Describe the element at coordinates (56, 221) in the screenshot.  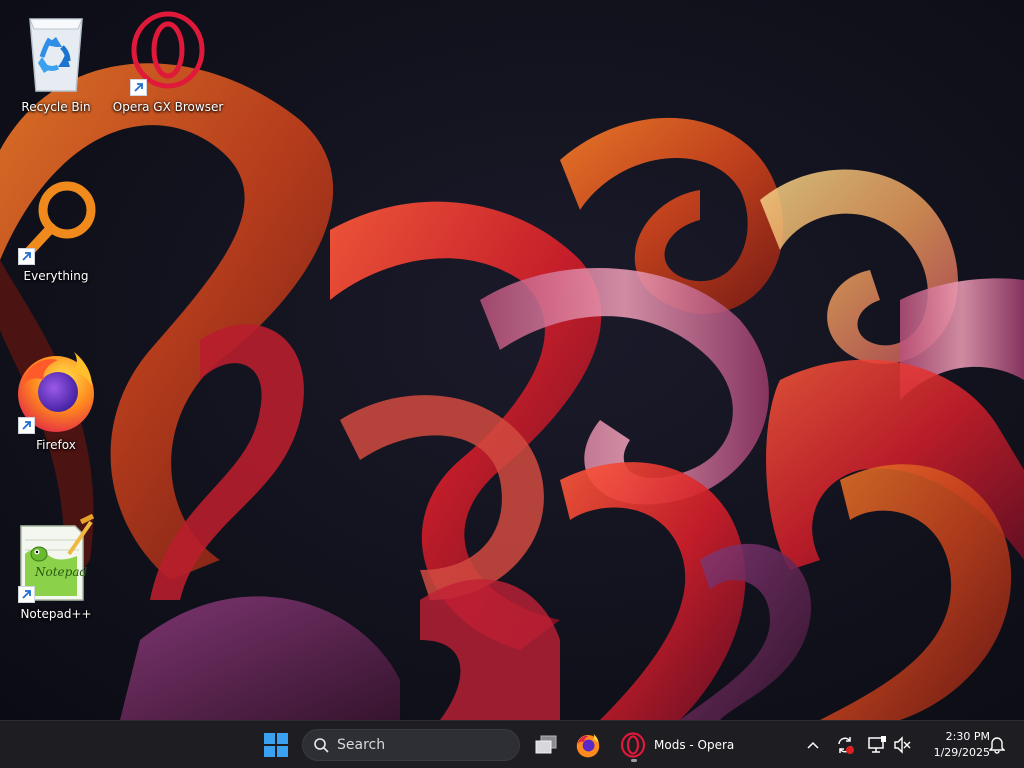
I see `everything-search-icon` at that location.